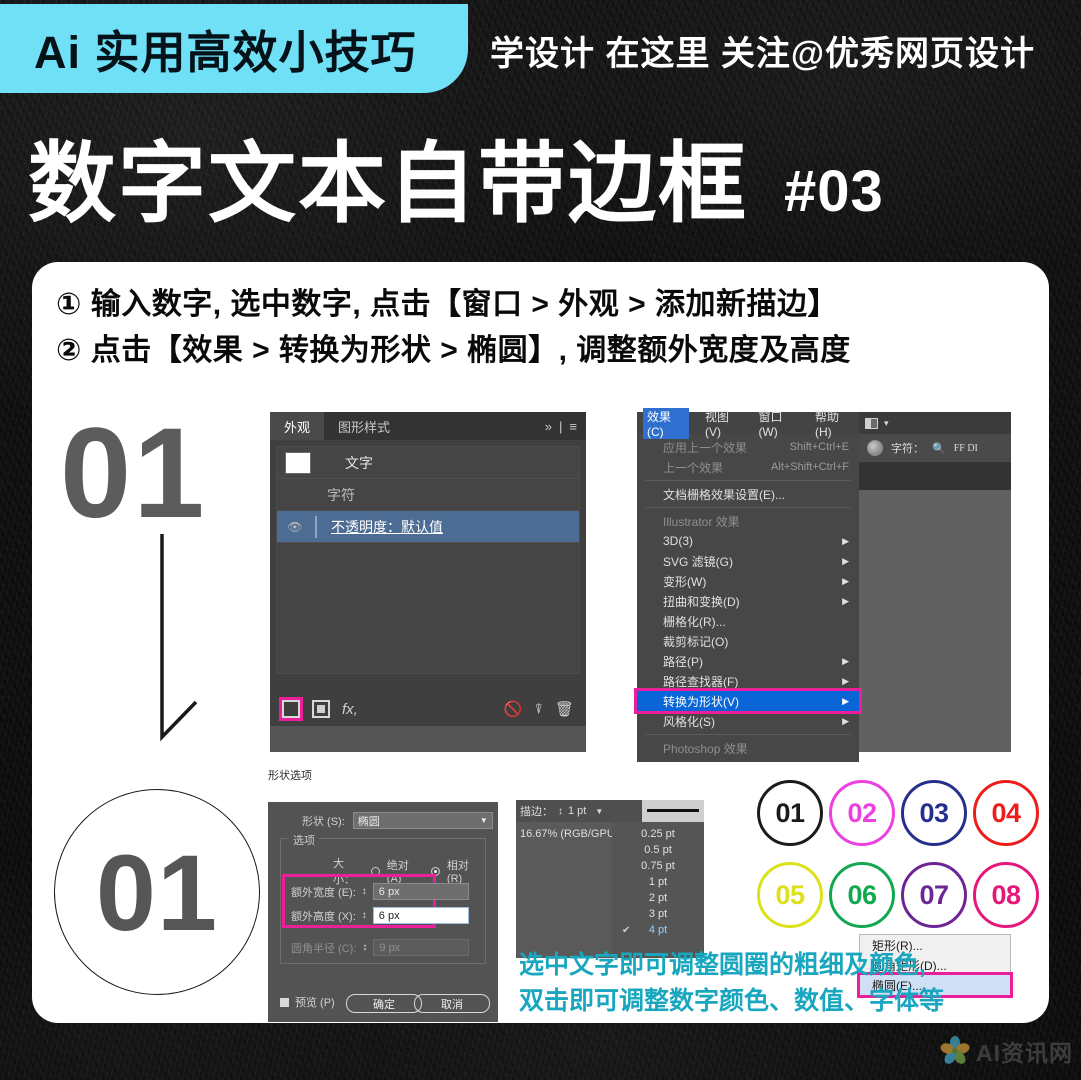  I want to click on radio-absolute, so click(375, 871).